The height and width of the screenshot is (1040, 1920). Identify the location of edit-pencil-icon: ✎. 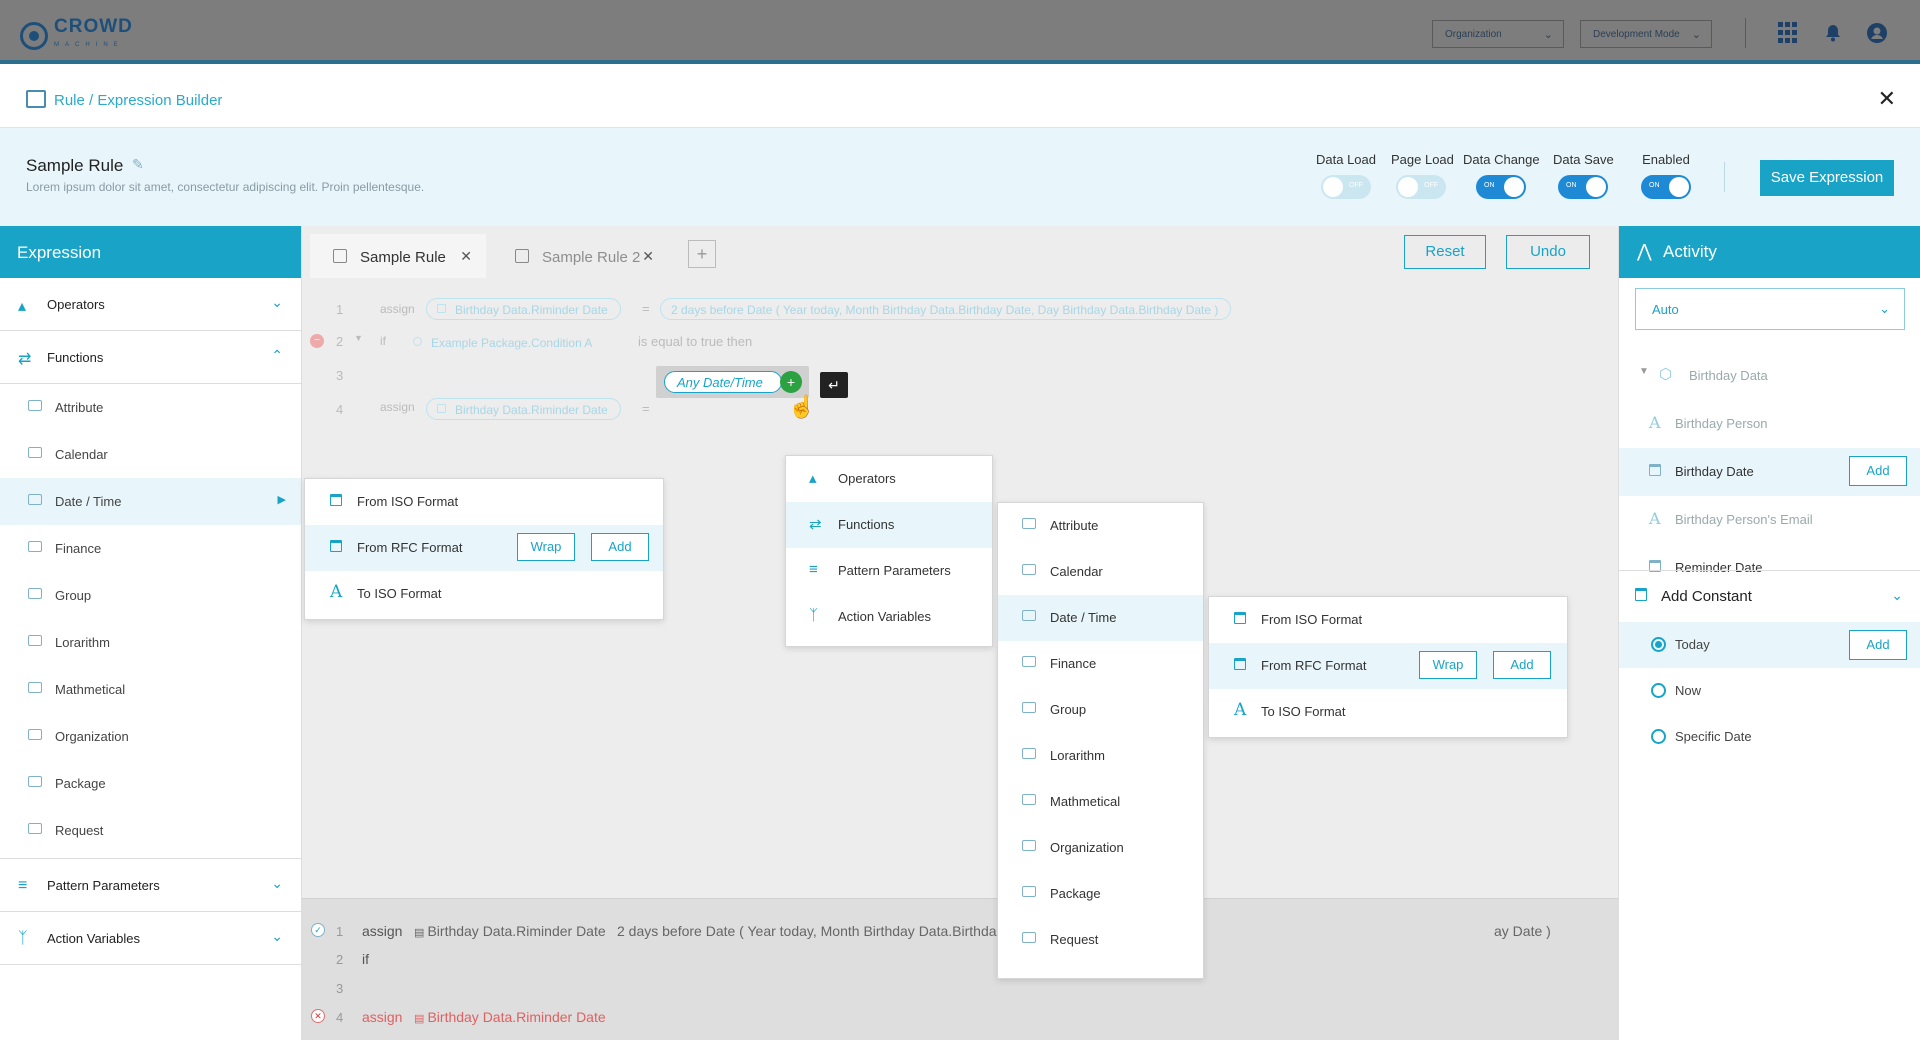
(138, 164).